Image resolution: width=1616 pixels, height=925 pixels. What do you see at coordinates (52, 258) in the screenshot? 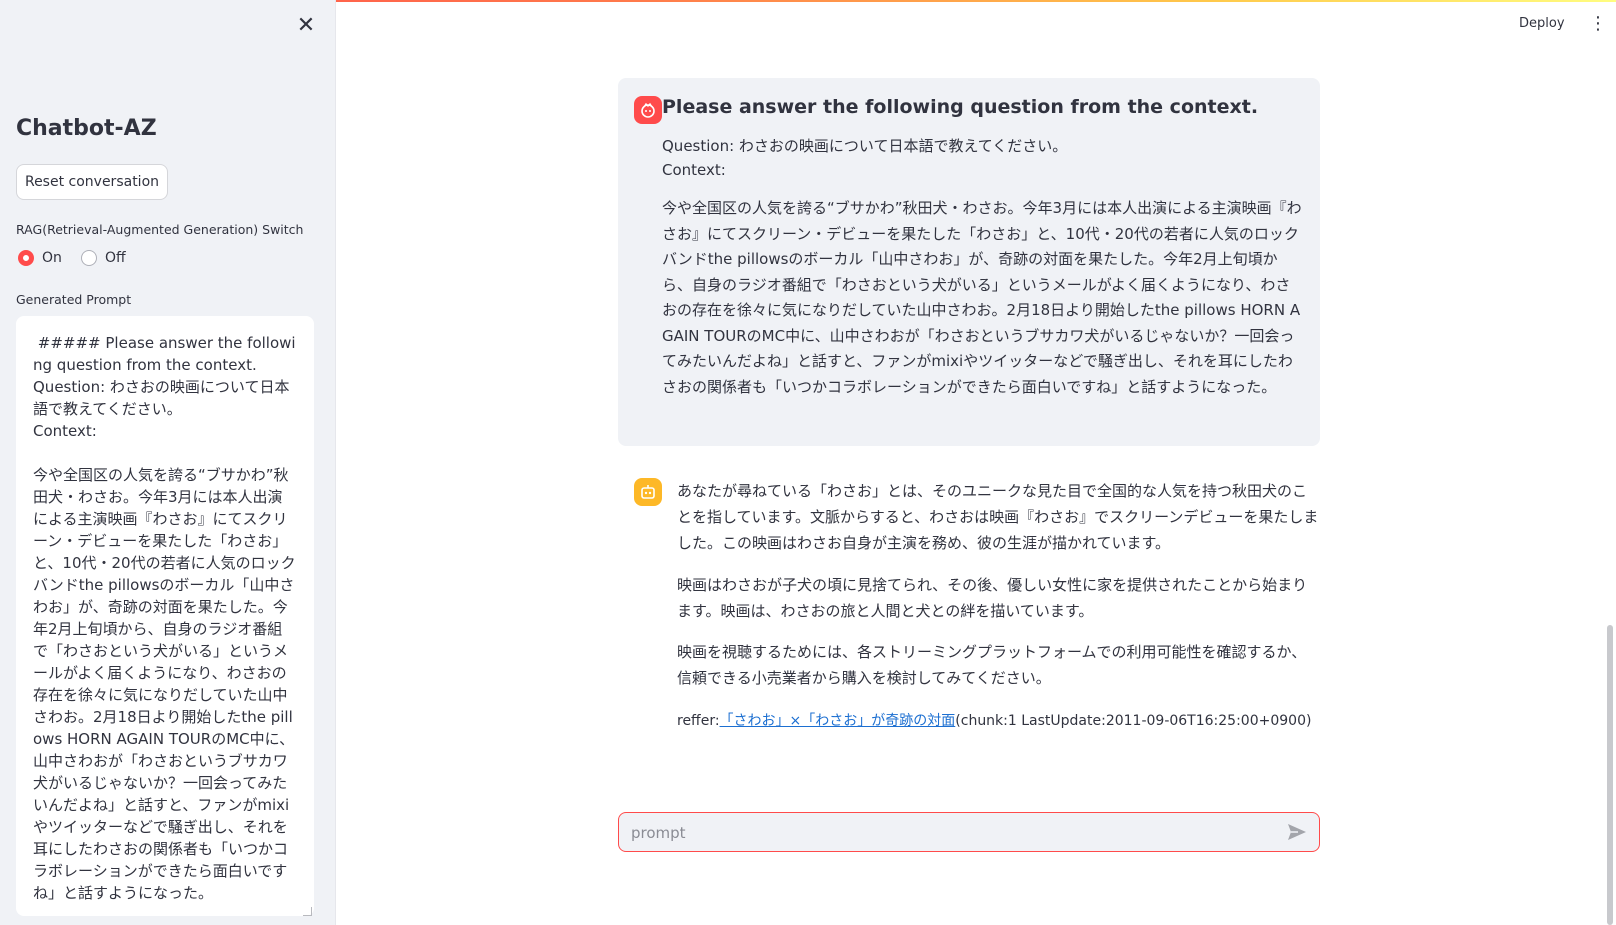
I see `radio-label-on: On` at bounding box center [52, 258].